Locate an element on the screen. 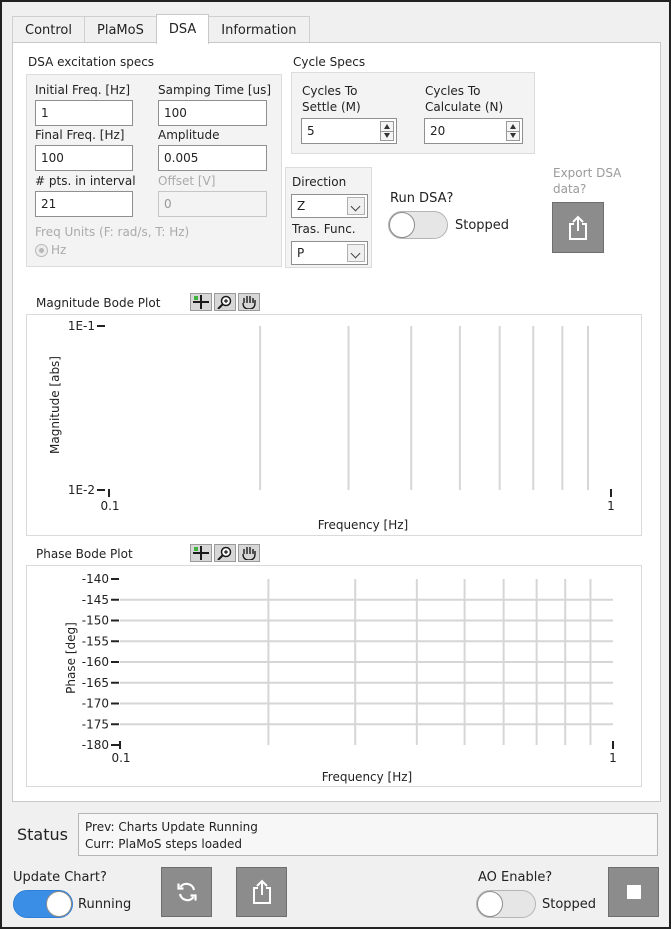 The height and width of the screenshot is (929, 671). ao-enable-state: Stopped is located at coordinates (569, 904).